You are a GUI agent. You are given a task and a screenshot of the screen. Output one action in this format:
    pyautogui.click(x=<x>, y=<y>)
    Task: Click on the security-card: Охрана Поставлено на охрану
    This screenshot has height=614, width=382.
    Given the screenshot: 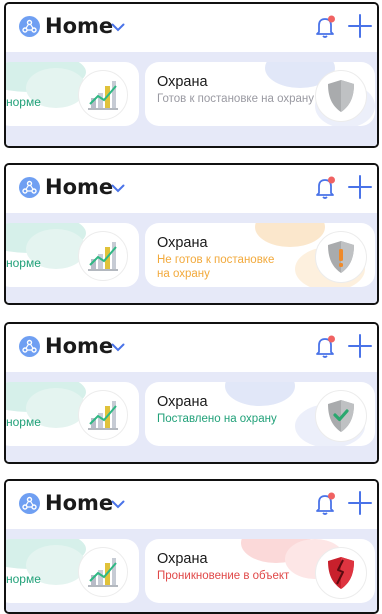 What is the action you would take?
    pyautogui.click(x=260, y=414)
    